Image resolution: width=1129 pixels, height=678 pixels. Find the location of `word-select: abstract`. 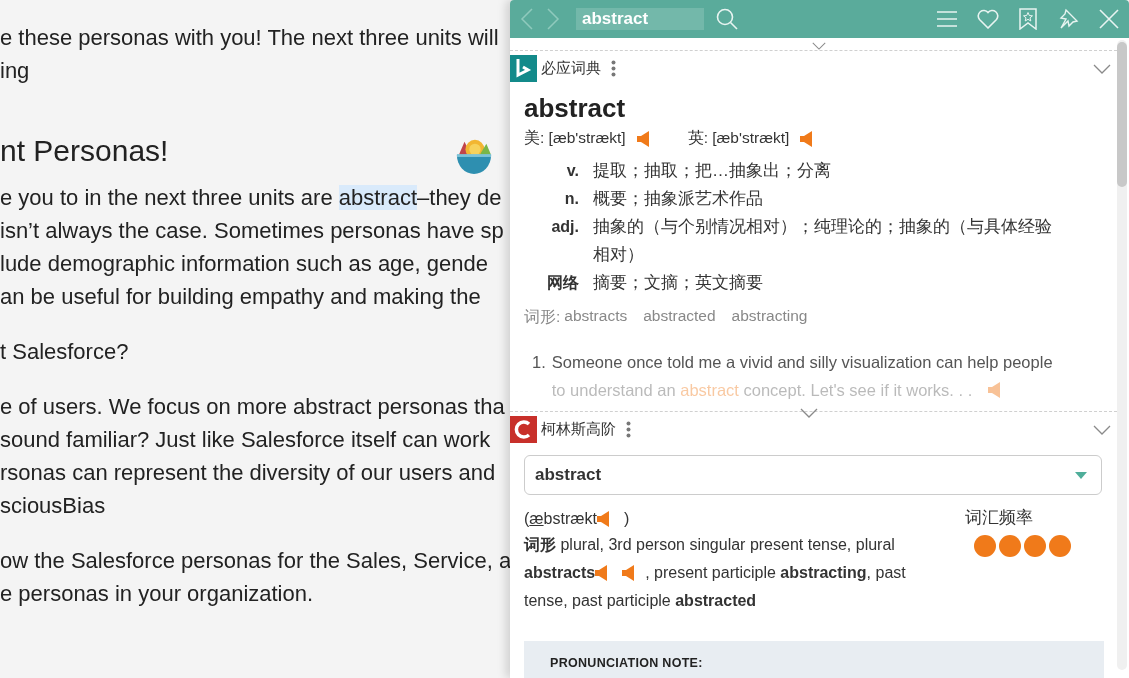

word-select: abstract is located at coordinates (813, 475).